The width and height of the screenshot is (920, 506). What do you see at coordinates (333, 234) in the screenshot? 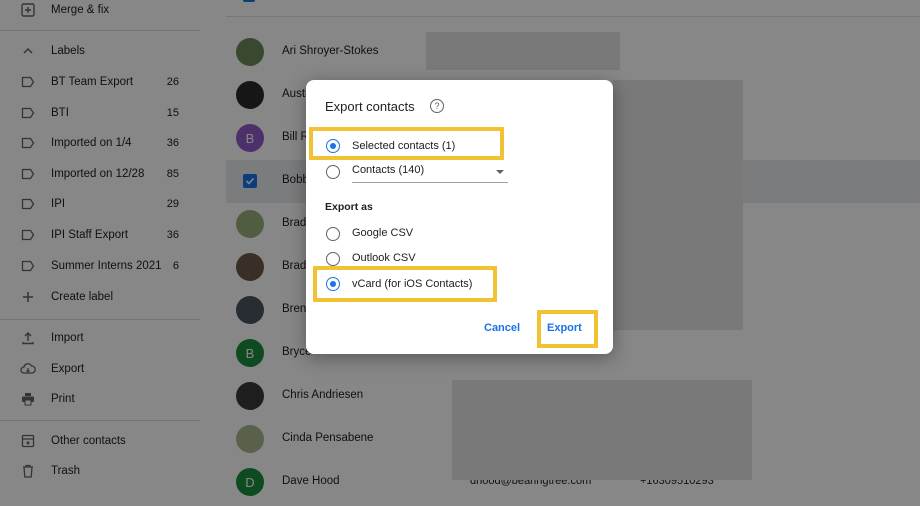
I see `radio-google-csv` at bounding box center [333, 234].